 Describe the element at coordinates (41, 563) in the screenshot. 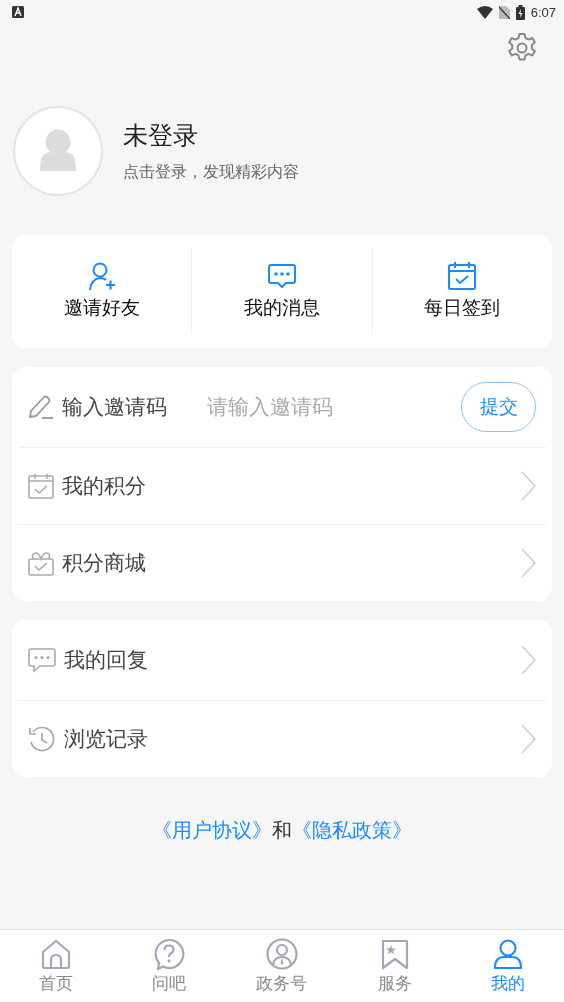

I see `gift-box-icon` at that location.